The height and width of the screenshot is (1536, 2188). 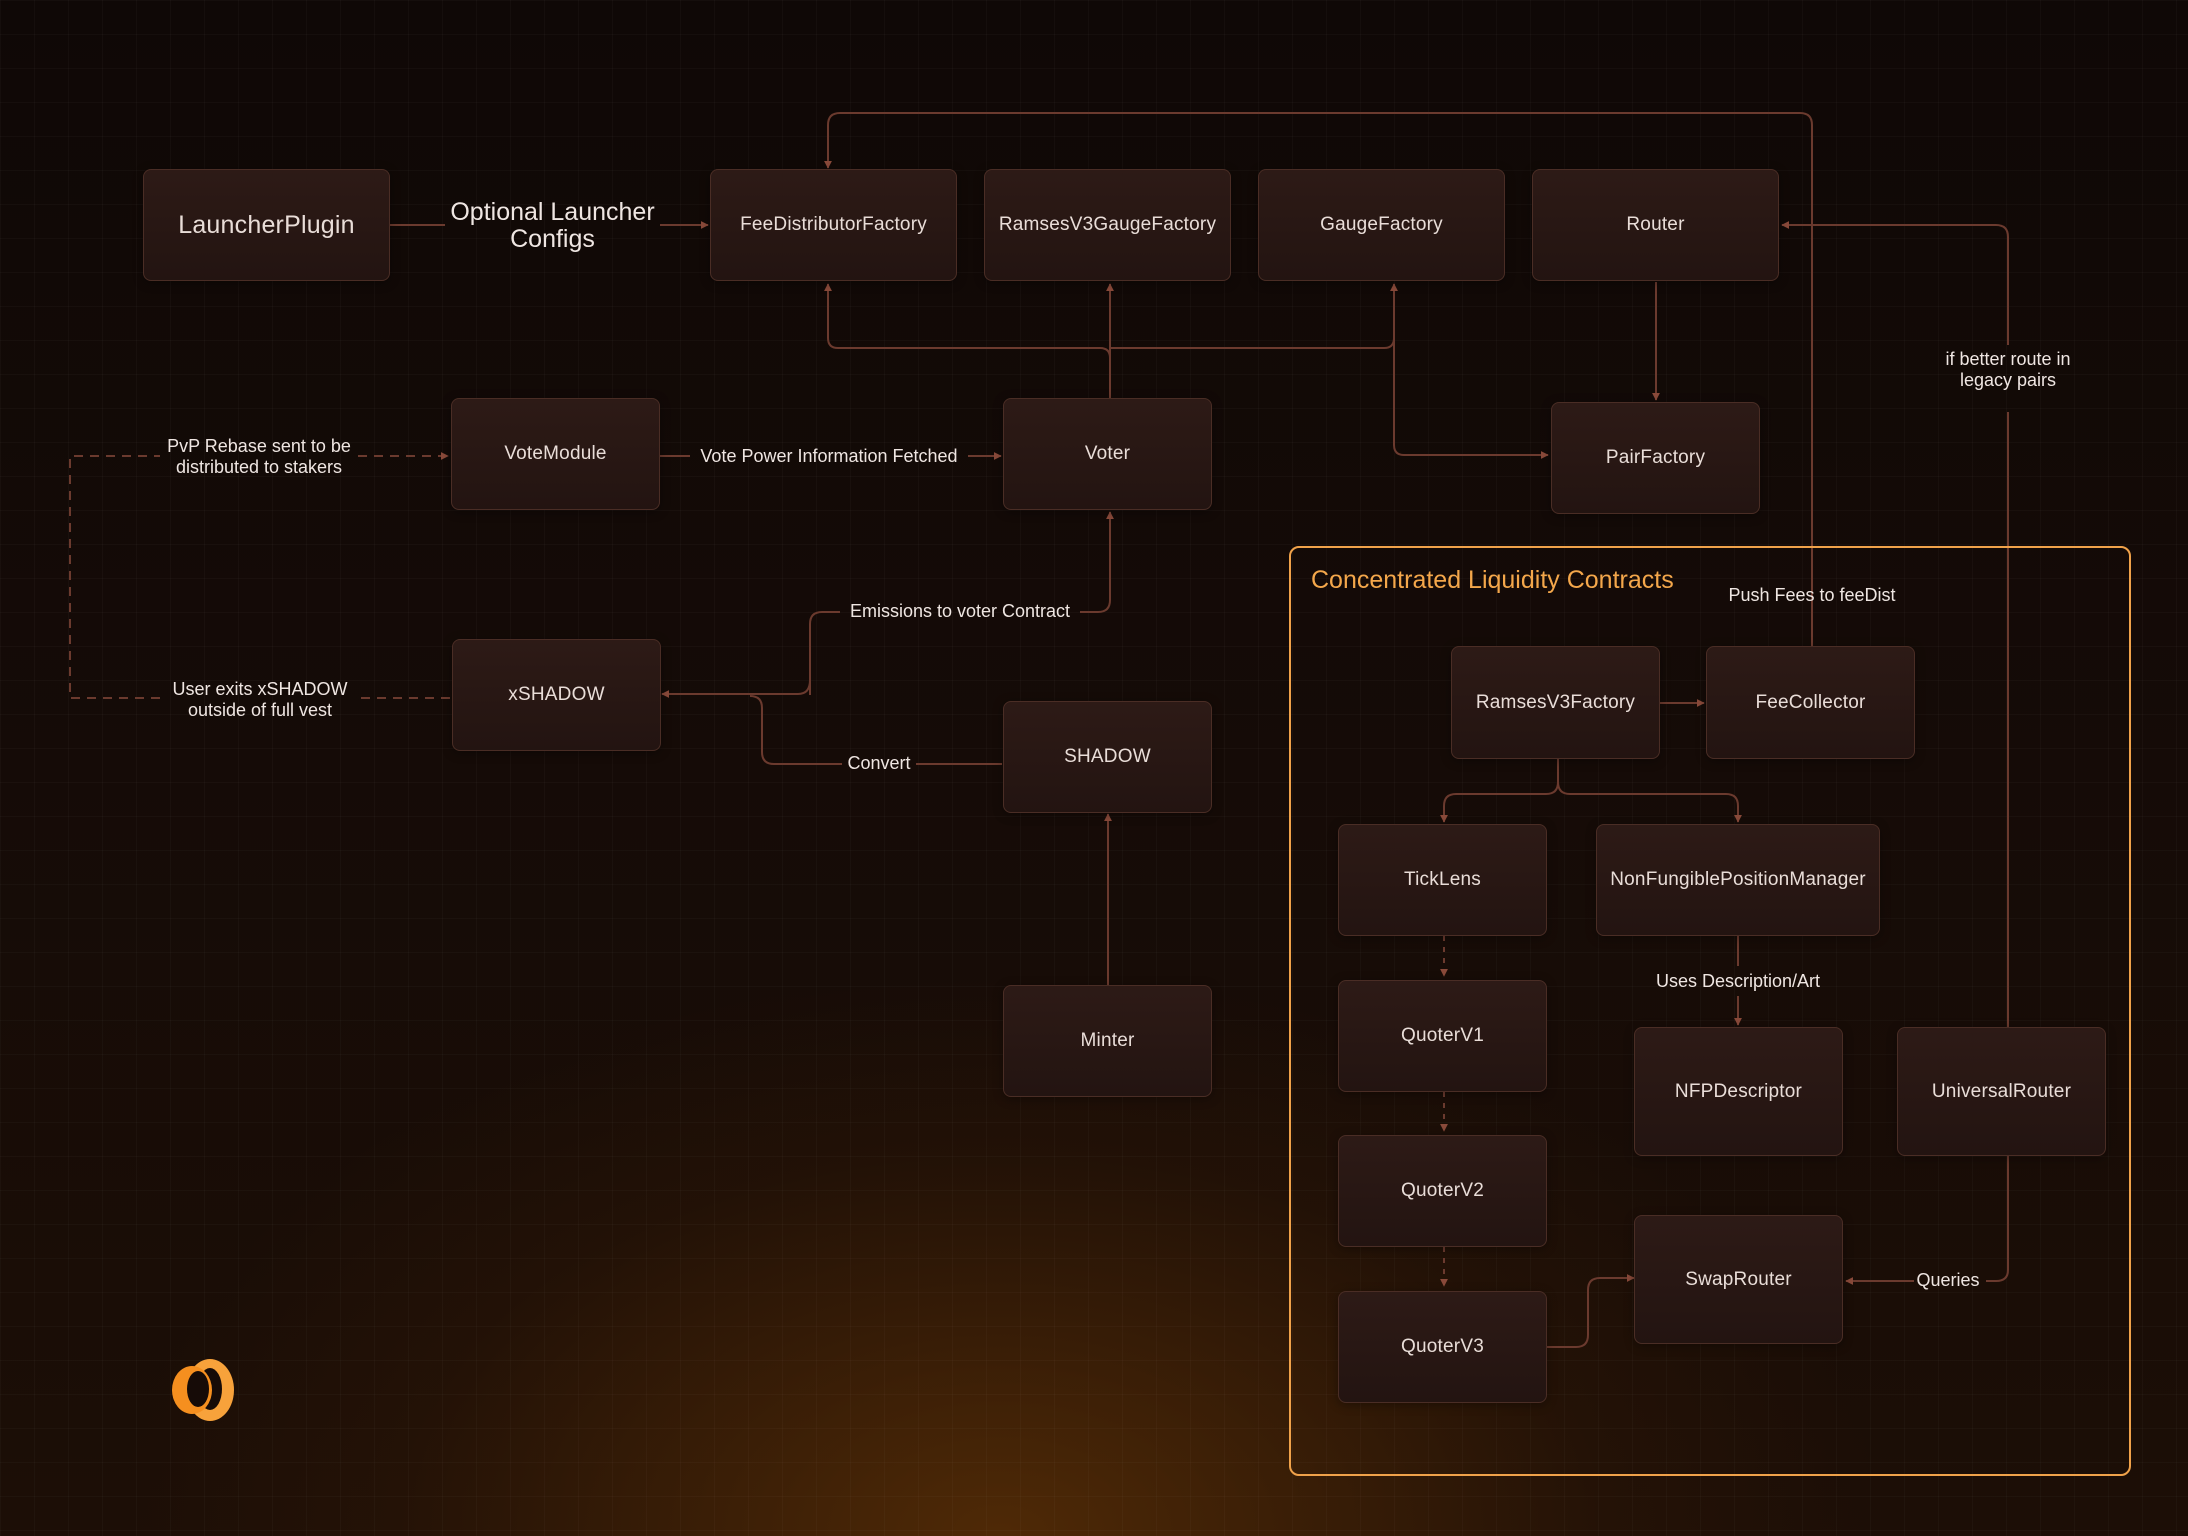 I want to click on node-router: Router, so click(x=1655, y=225).